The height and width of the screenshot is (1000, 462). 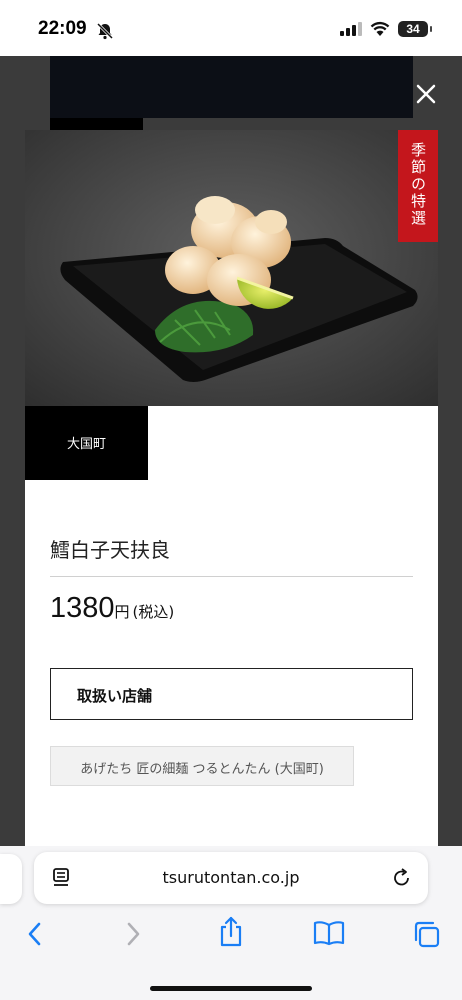 I want to click on bell-slash-icon, so click(x=105, y=31).